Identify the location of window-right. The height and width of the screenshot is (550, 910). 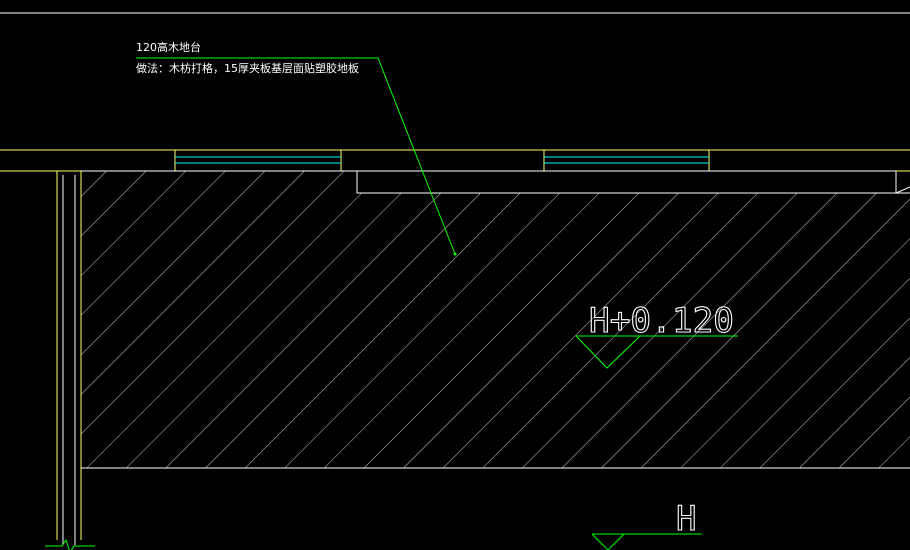
(626, 160).